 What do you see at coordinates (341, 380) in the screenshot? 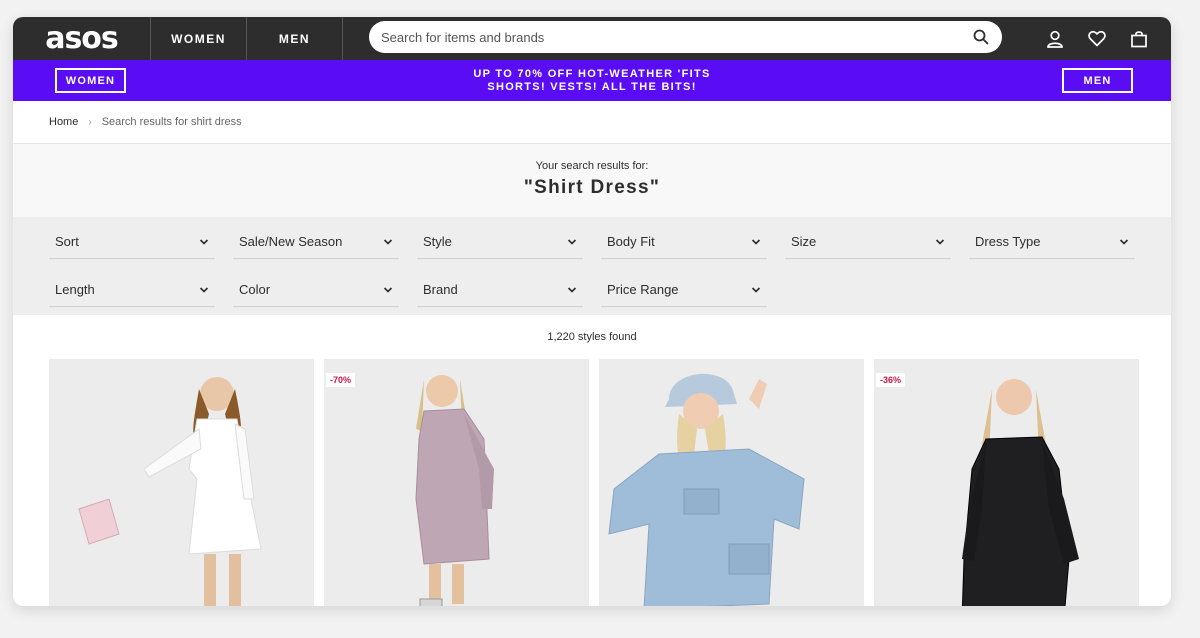
I see `discount-badge: -70%` at bounding box center [341, 380].